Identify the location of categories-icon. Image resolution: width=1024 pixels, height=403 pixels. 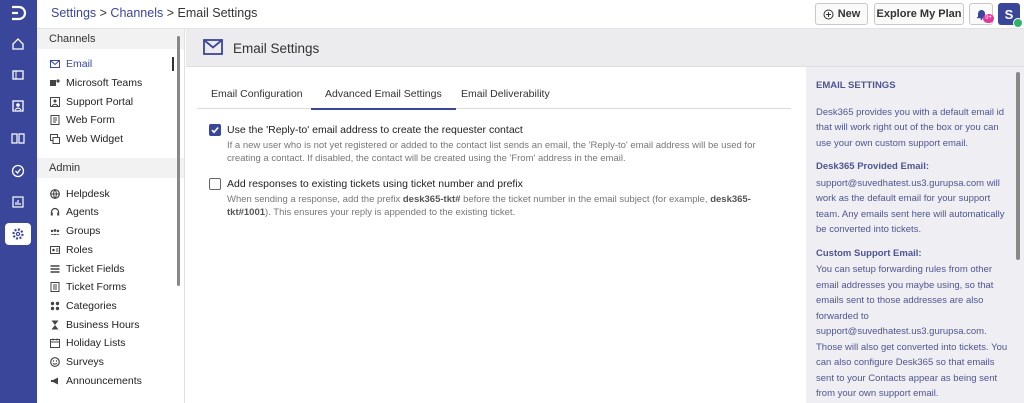
(55, 306).